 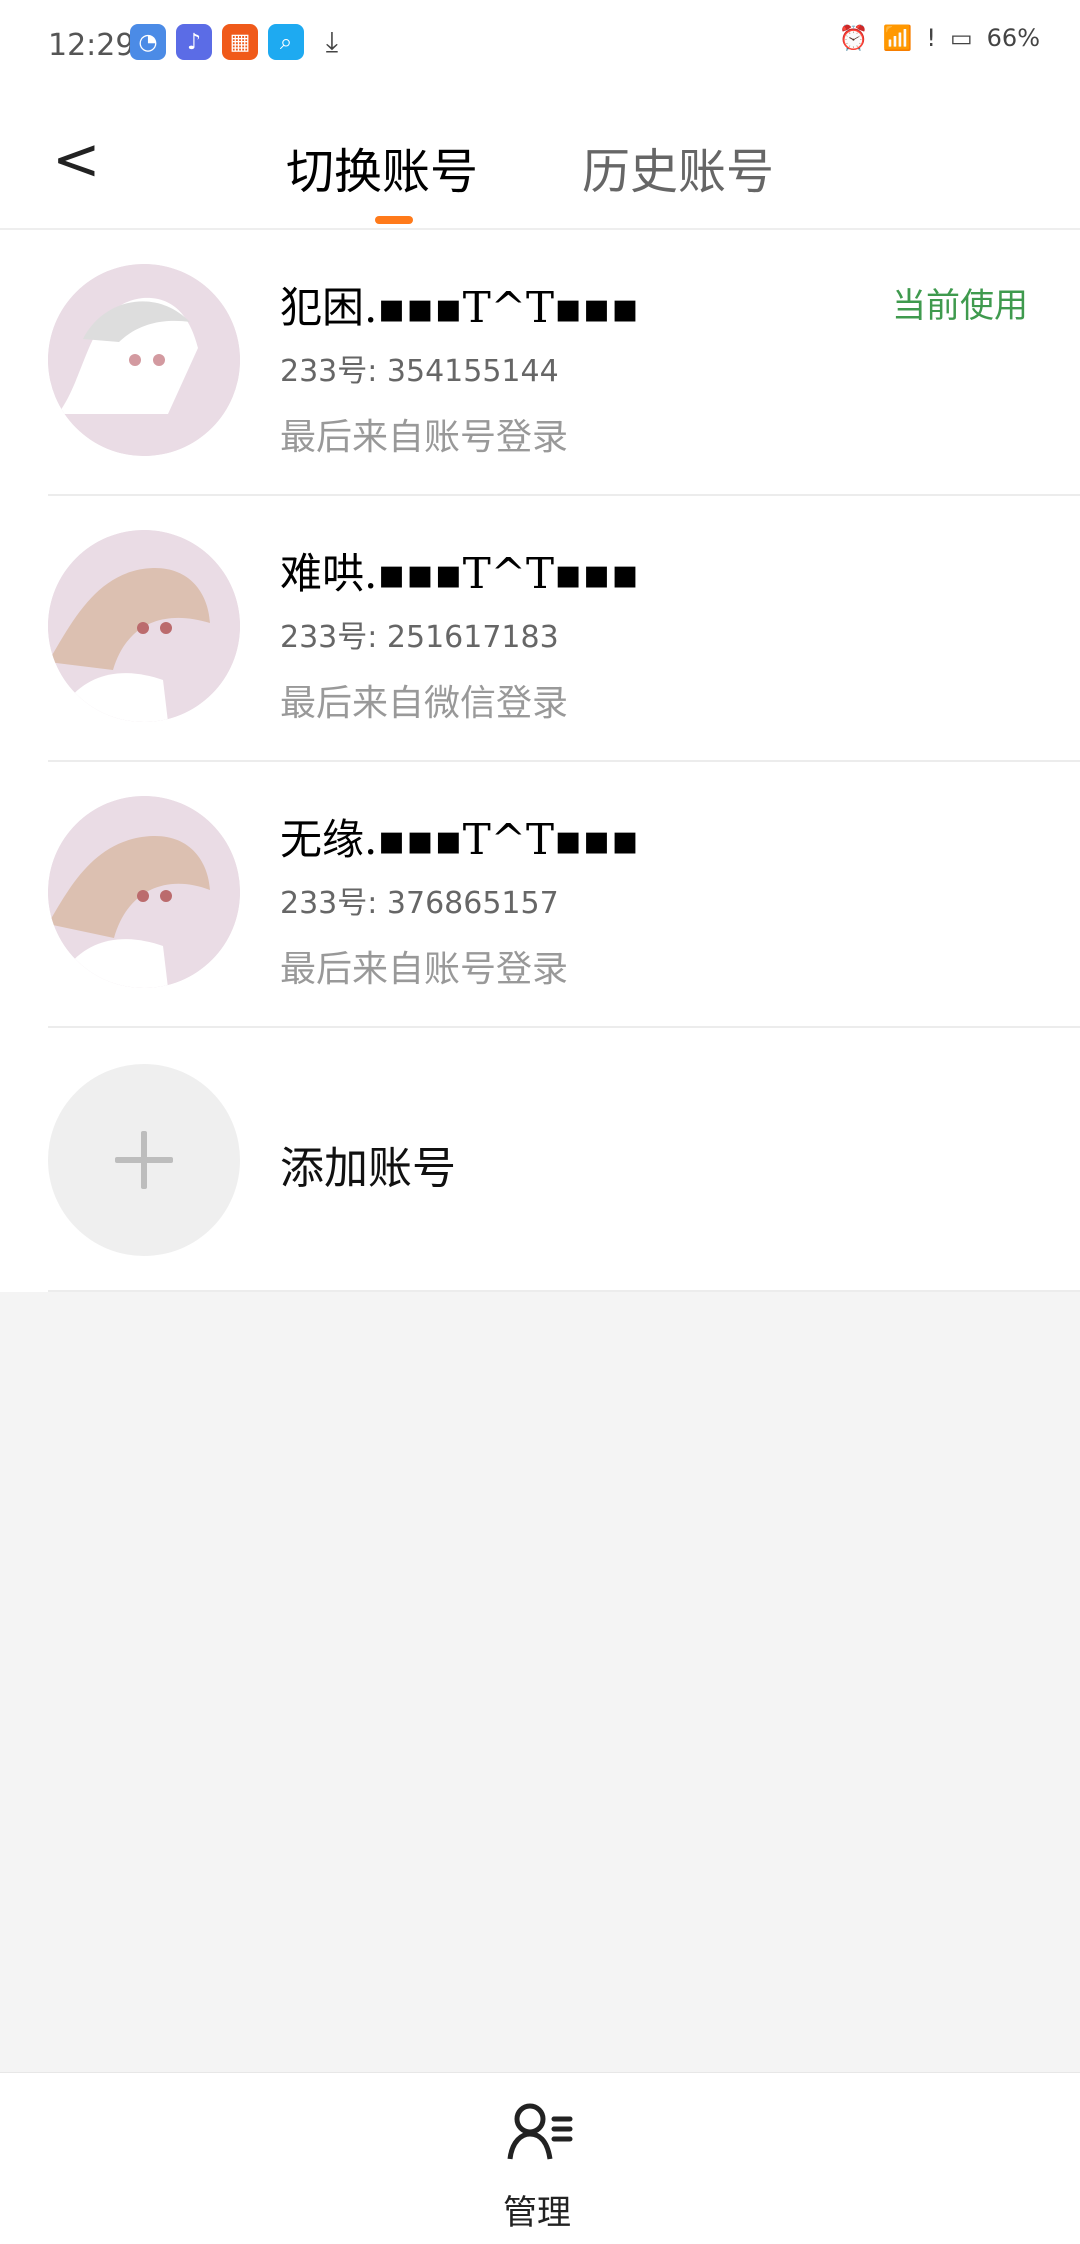 What do you see at coordinates (540, 1160) in the screenshot?
I see `add-account-row: 添加账号` at bounding box center [540, 1160].